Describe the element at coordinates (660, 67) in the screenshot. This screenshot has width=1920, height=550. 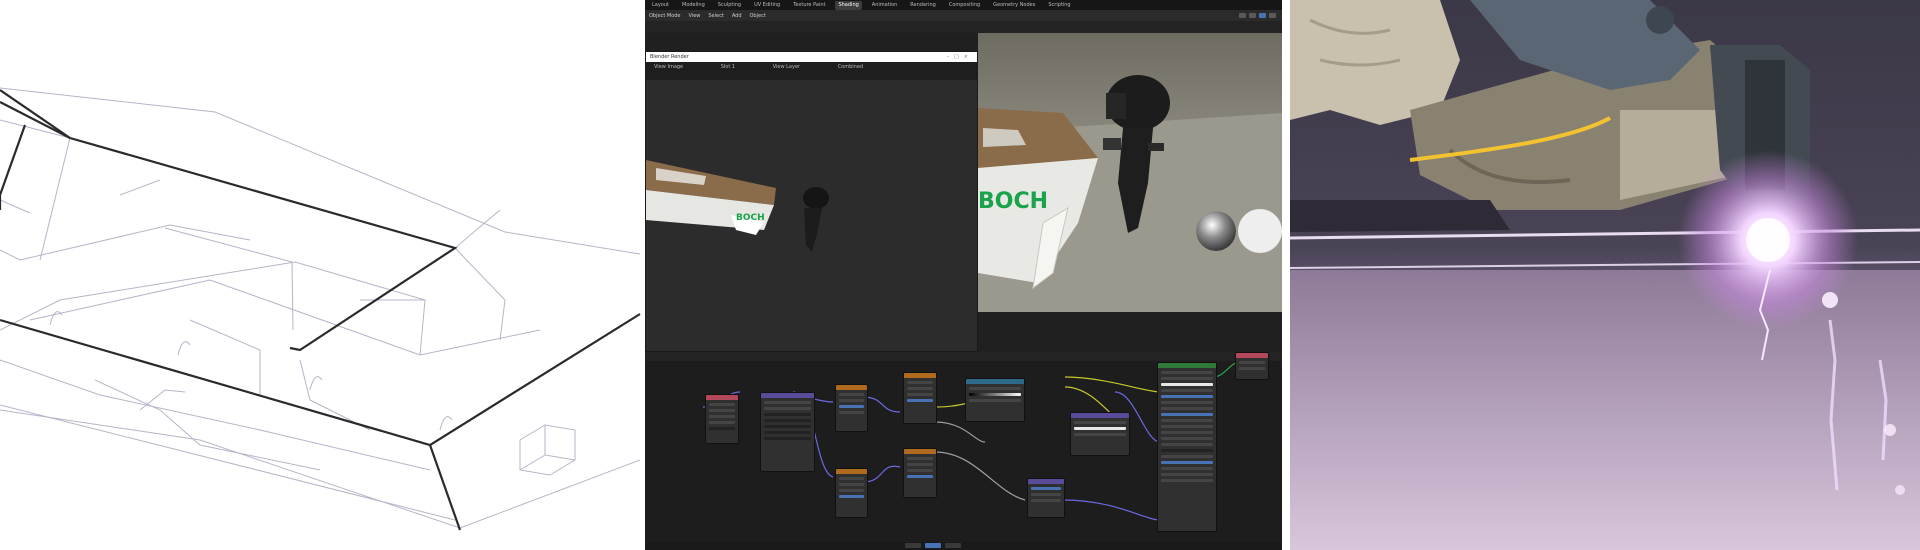
I see `render-menu-view: View` at that location.